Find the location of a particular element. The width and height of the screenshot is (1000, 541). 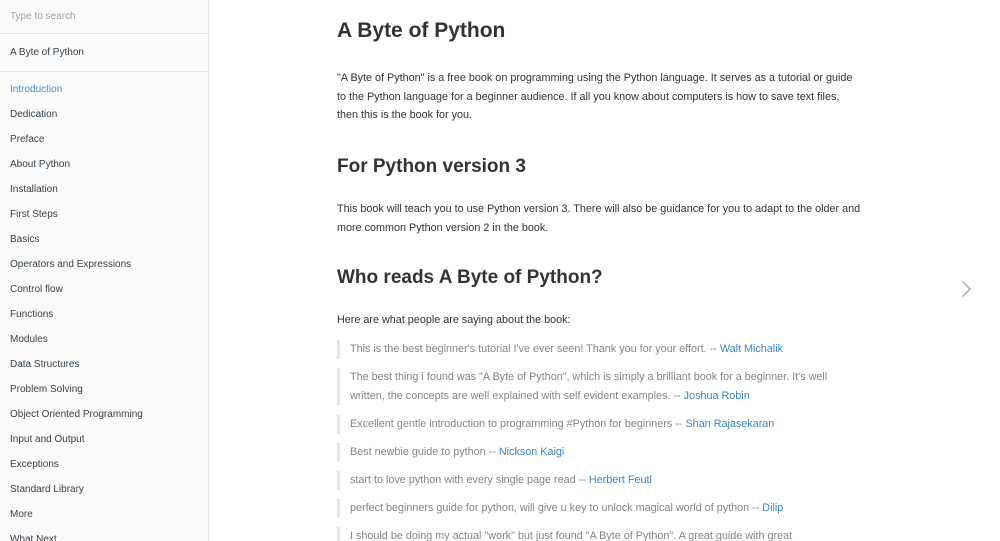

sidebar-item-first-steps: First Steps is located at coordinates (104, 214).